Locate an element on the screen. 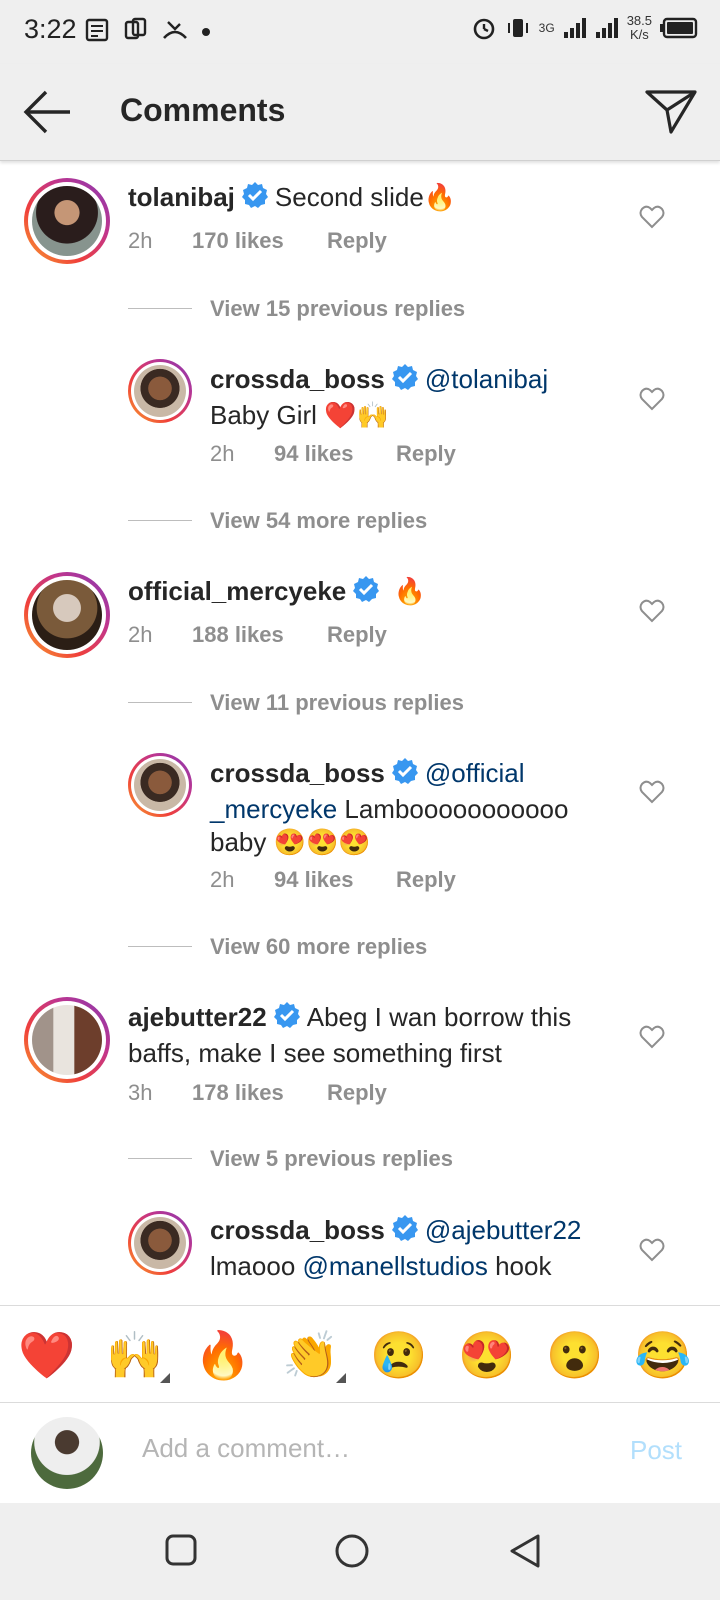  view-replies-link: View 11 previous replies is located at coordinates (337, 703).